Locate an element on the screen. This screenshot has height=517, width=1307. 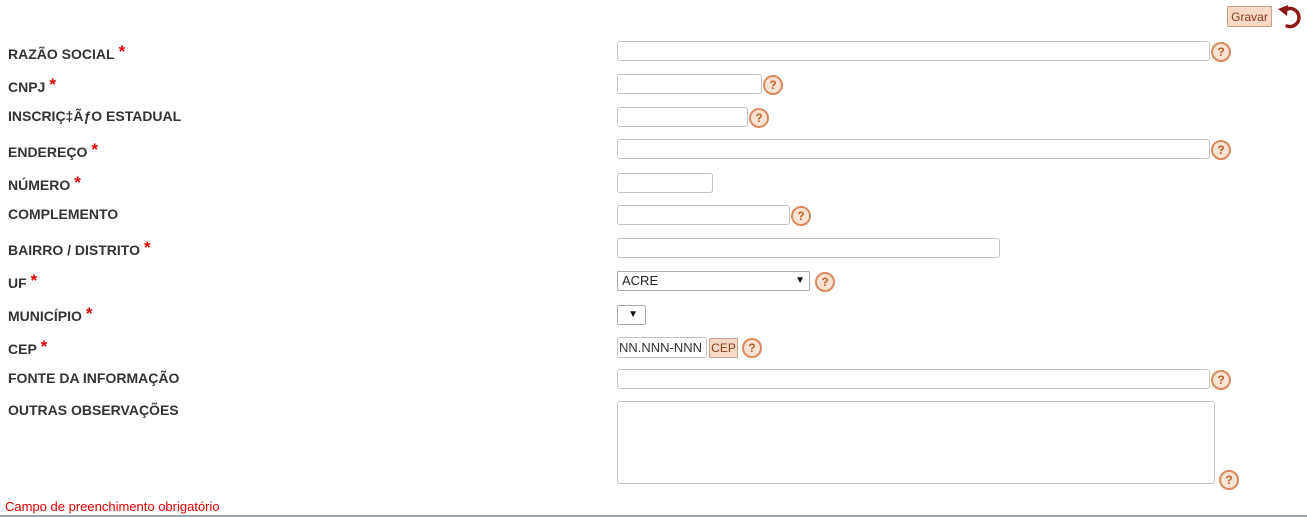
field-label-inscricao-estadual: INSCRIÇ‡Ãƒ​O ESTADUAL is located at coordinates (94, 116).